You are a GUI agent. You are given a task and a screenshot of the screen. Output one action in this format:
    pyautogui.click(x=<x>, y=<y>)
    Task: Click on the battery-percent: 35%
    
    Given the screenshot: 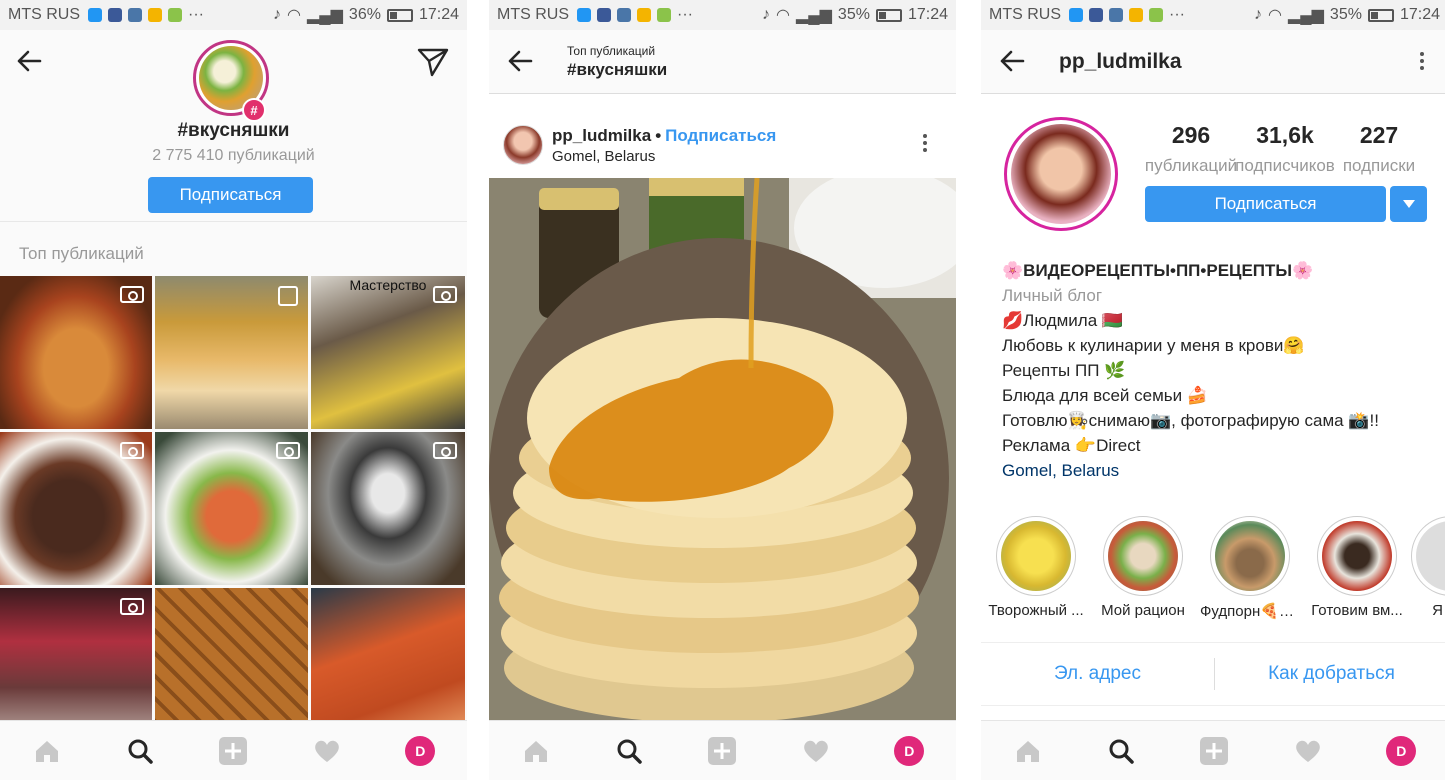 What is the action you would take?
    pyautogui.click(x=1345, y=14)
    